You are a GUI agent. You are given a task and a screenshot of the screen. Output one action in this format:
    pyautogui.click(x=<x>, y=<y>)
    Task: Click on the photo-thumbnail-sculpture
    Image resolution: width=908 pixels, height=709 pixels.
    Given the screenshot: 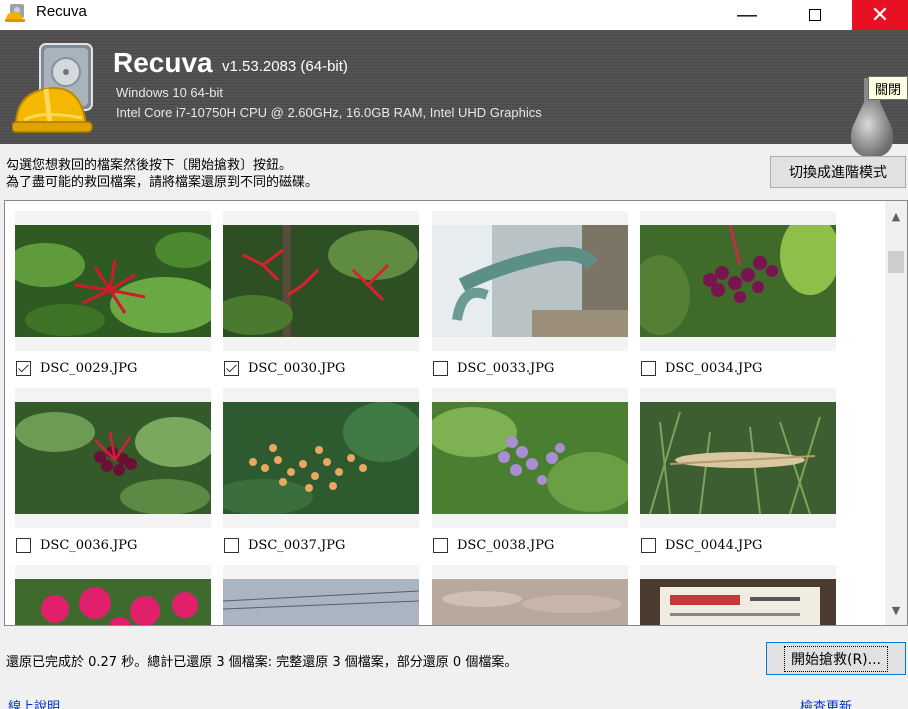 What is the action you would take?
    pyautogui.click(x=530, y=281)
    